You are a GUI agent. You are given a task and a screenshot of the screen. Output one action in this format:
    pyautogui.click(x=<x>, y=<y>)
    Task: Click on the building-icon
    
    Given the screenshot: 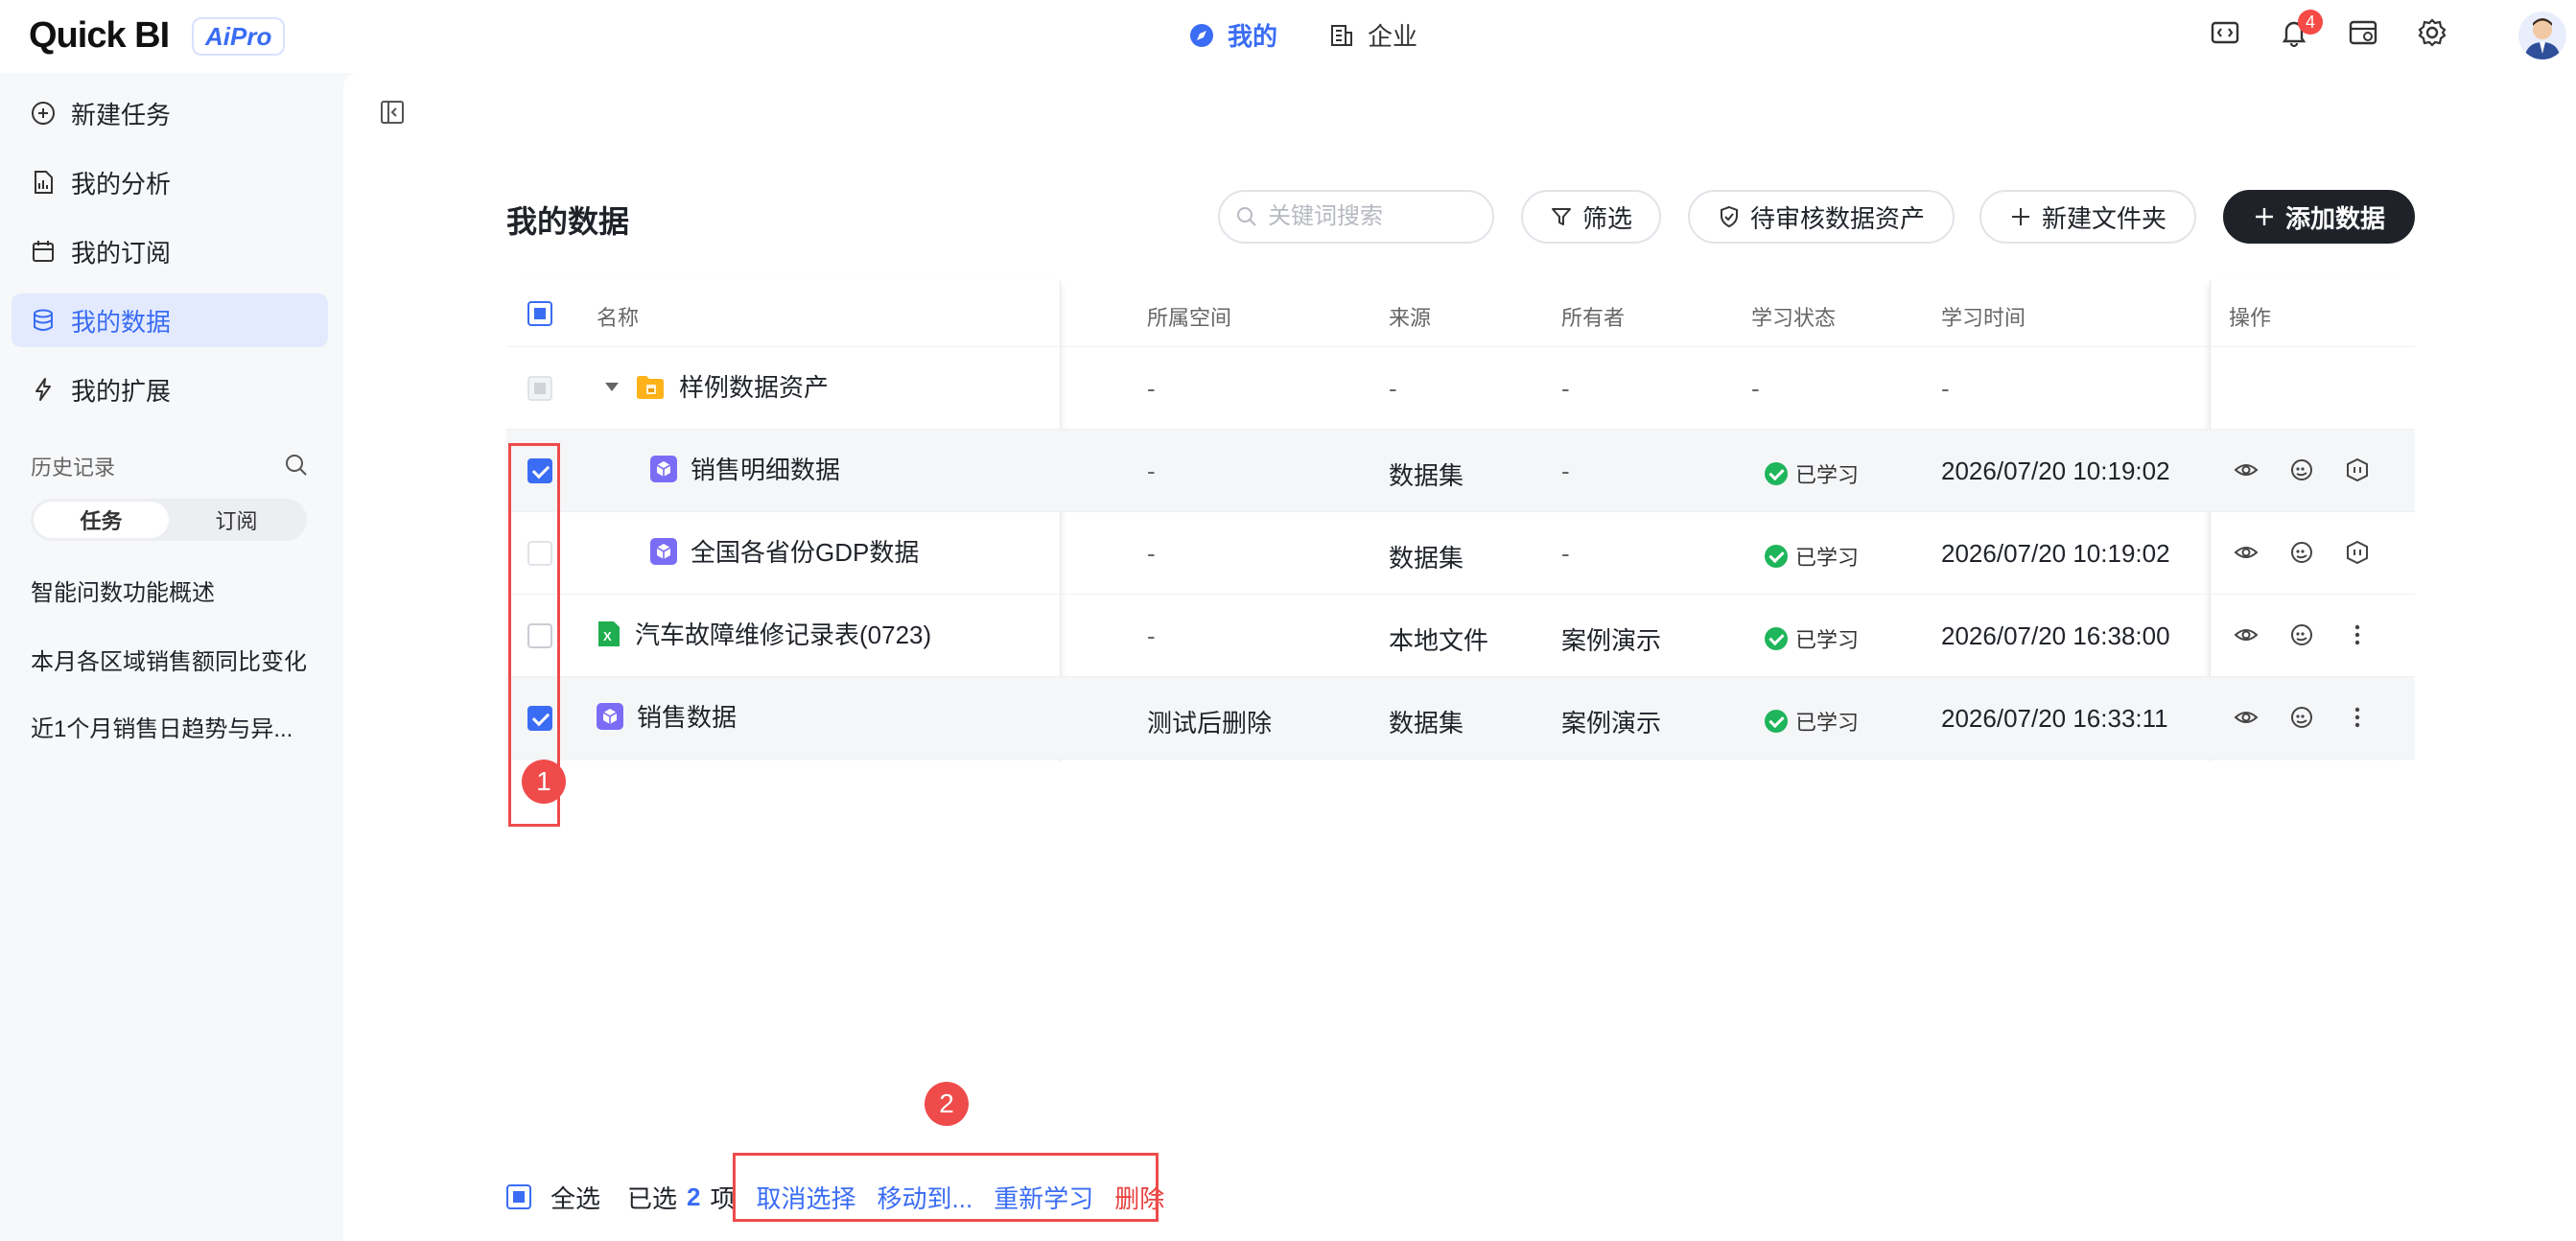 What is the action you would take?
    pyautogui.click(x=1342, y=35)
    